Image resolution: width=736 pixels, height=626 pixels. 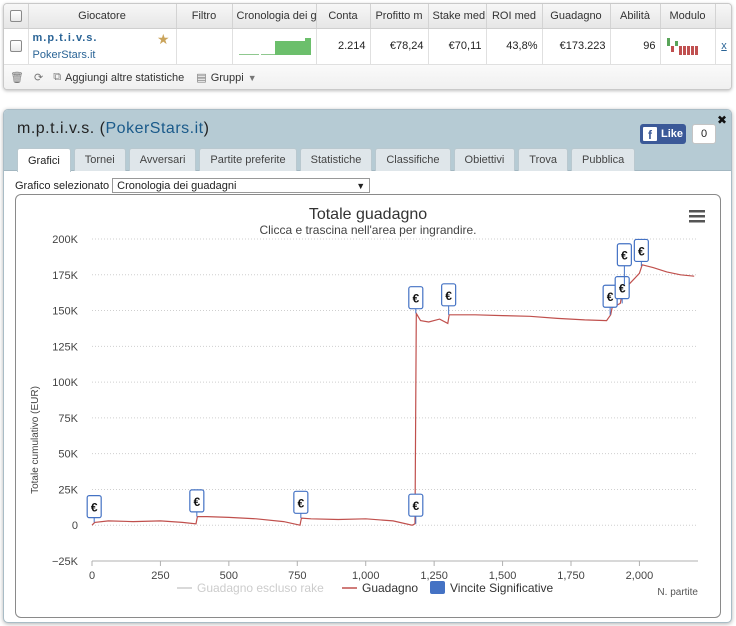 I want to click on y-axis-label: Totale cumulativo (EUR), so click(x=35, y=440).